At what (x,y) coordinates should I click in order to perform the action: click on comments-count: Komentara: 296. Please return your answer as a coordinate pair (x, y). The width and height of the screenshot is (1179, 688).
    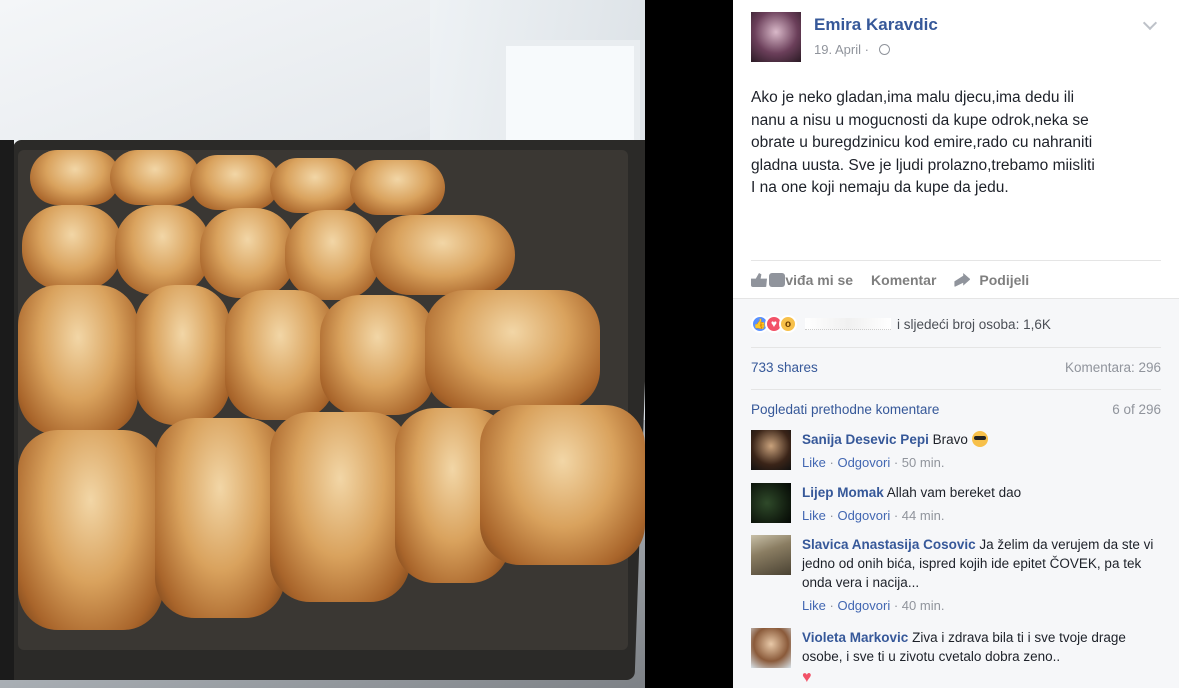
    Looking at the image, I should click on (1113, 367).